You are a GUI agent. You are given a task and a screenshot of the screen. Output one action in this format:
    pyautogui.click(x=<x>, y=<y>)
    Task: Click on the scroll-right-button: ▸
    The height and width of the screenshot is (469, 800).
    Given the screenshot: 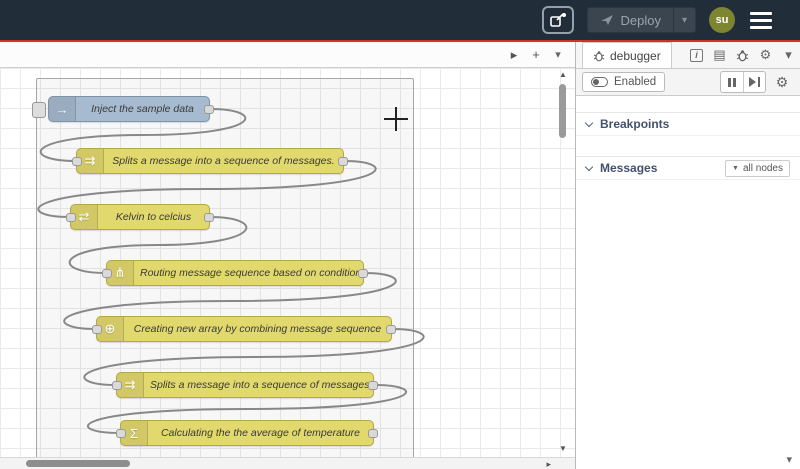 What is the action you would take?
    pyautogui.click(x=548, y=463)
    